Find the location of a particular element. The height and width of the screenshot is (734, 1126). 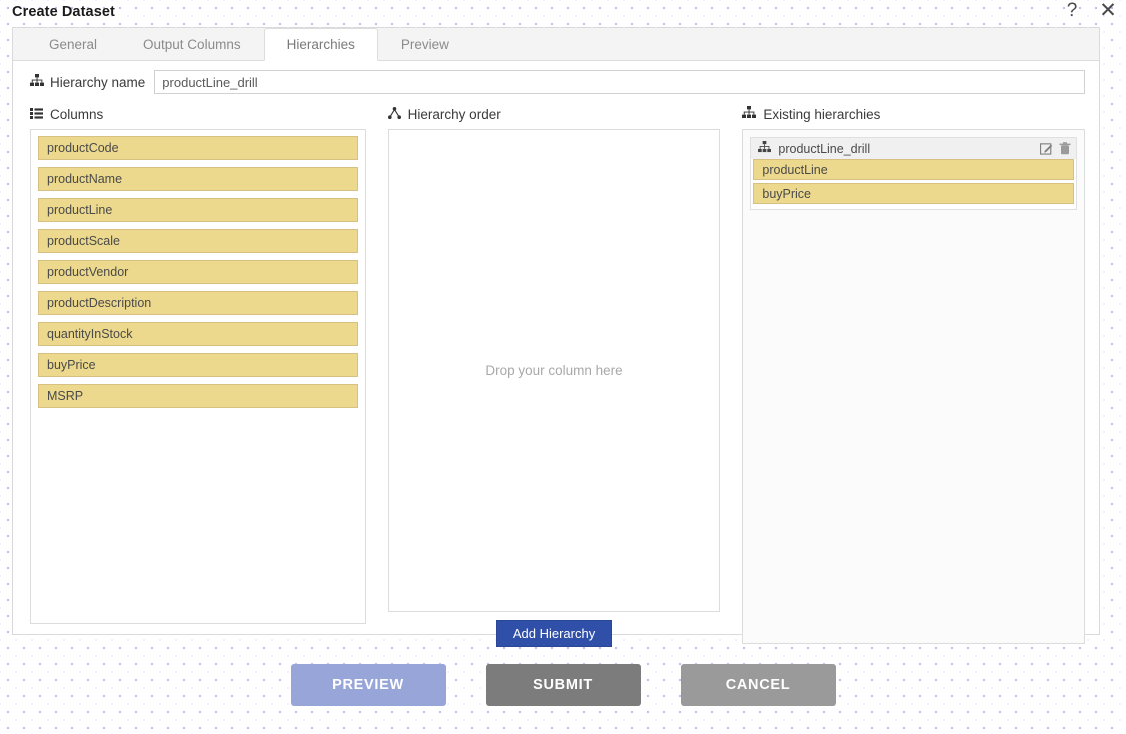

columns-panel-title: Columns is located at coordinates (77, 114).